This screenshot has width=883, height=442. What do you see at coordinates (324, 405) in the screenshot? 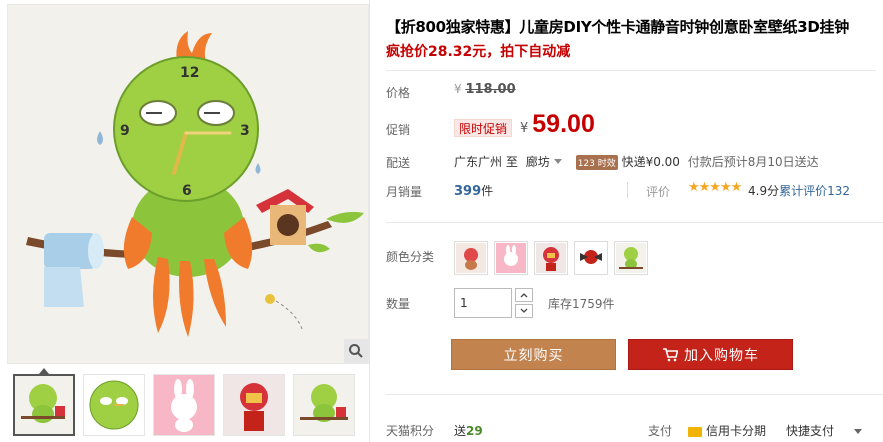
I see `thumbnail-owl-branch` at bounding box center [324, 405].